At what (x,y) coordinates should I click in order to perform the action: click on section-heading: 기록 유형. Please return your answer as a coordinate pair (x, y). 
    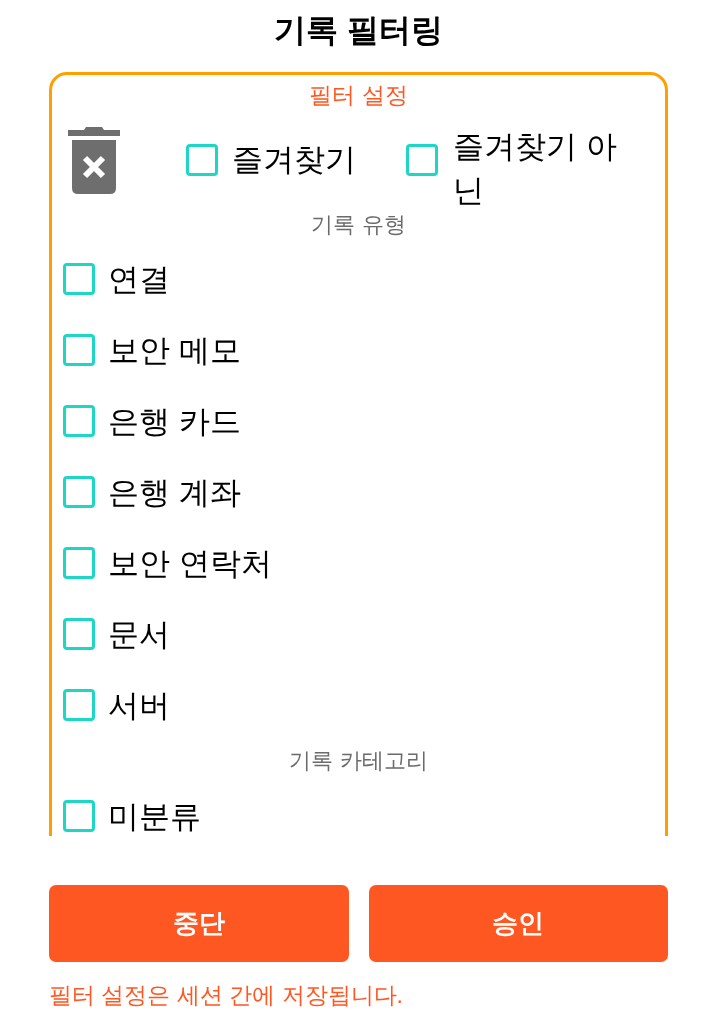
    Looking at the image, I should click on (358, 225).